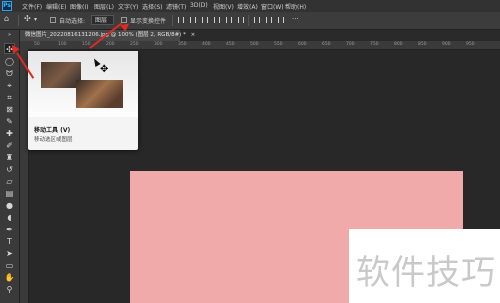 The width and height of the screenshot is (500, 303). I want to click on more-options-button: ···, so click(295, 19).